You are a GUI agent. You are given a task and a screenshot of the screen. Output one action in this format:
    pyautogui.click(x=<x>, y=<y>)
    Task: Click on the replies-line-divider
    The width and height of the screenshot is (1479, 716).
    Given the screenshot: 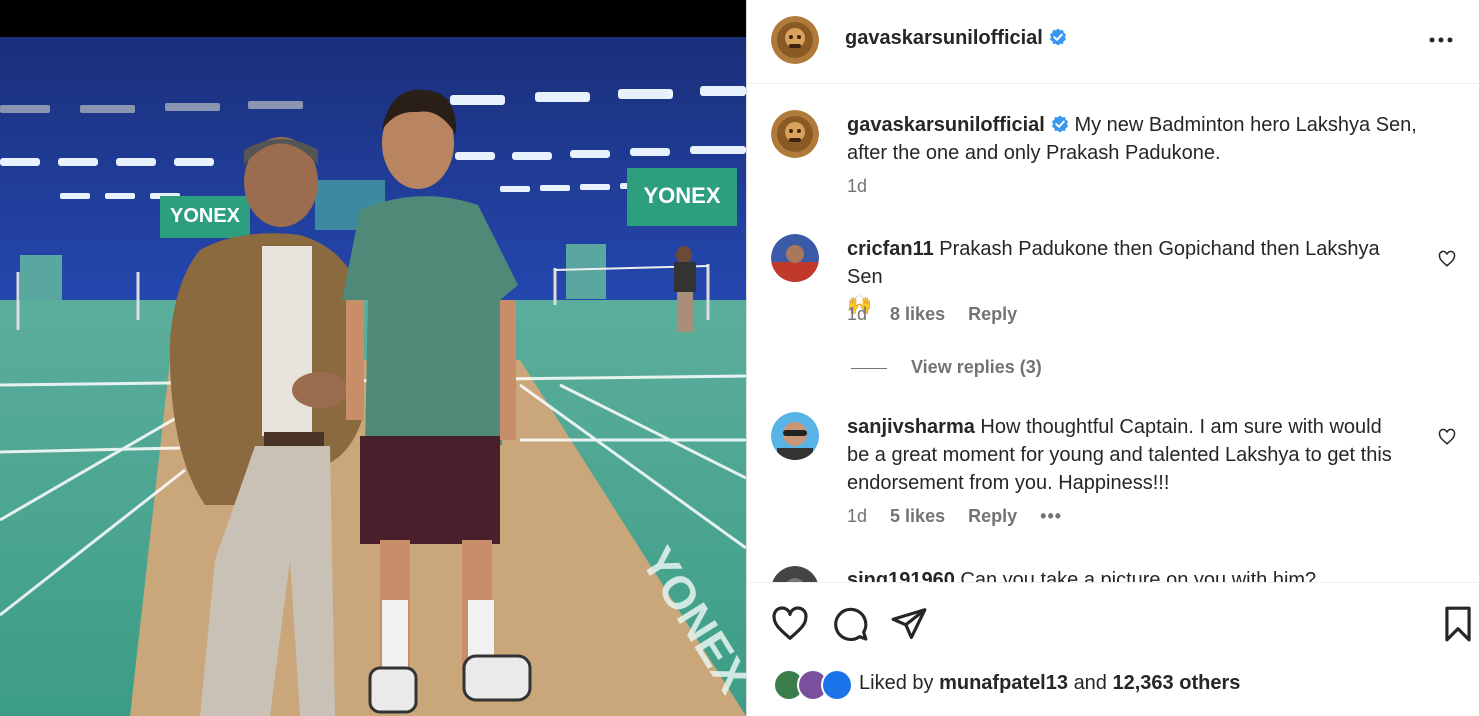 What is the action you would take?
    pyautogui.click(x=869, y=368)
    